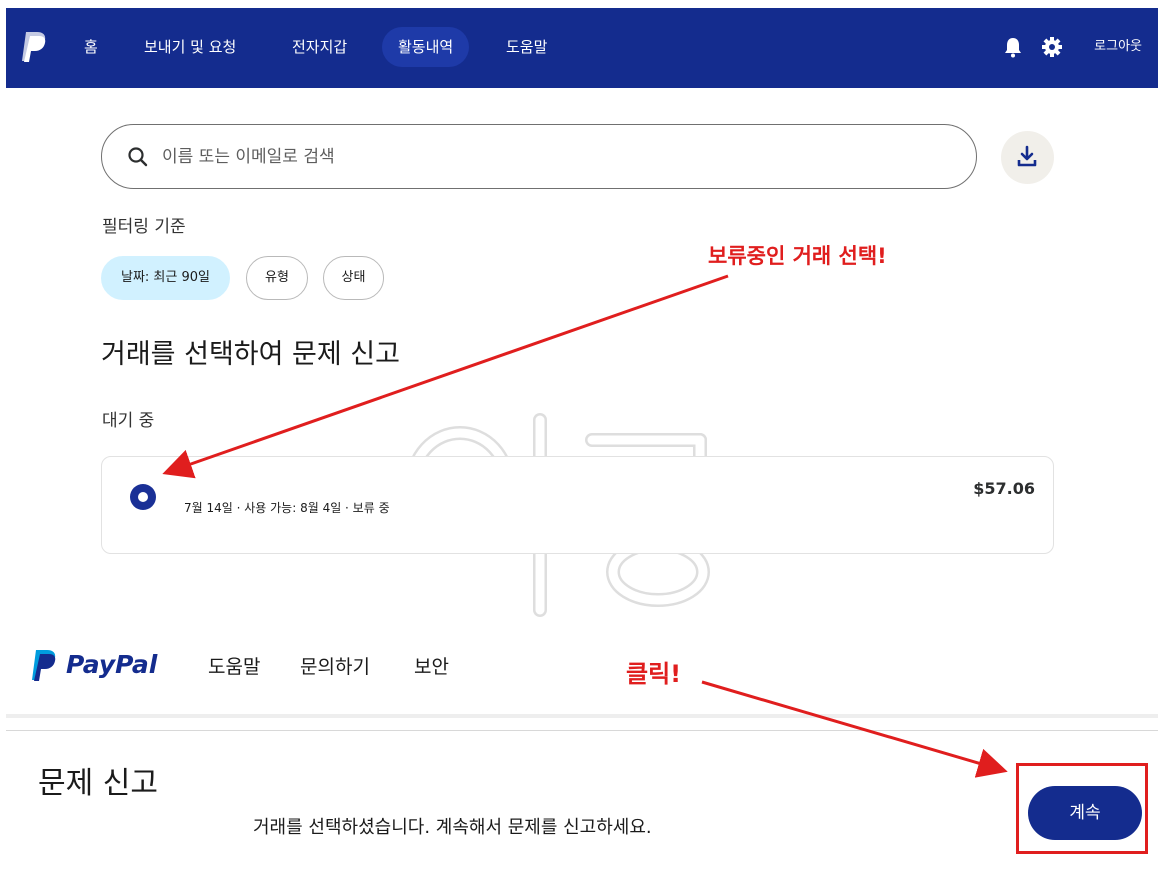 The width and height of the screenshot is (1164, 874). I want to click on arrow-to-continue, so click(854, 729).